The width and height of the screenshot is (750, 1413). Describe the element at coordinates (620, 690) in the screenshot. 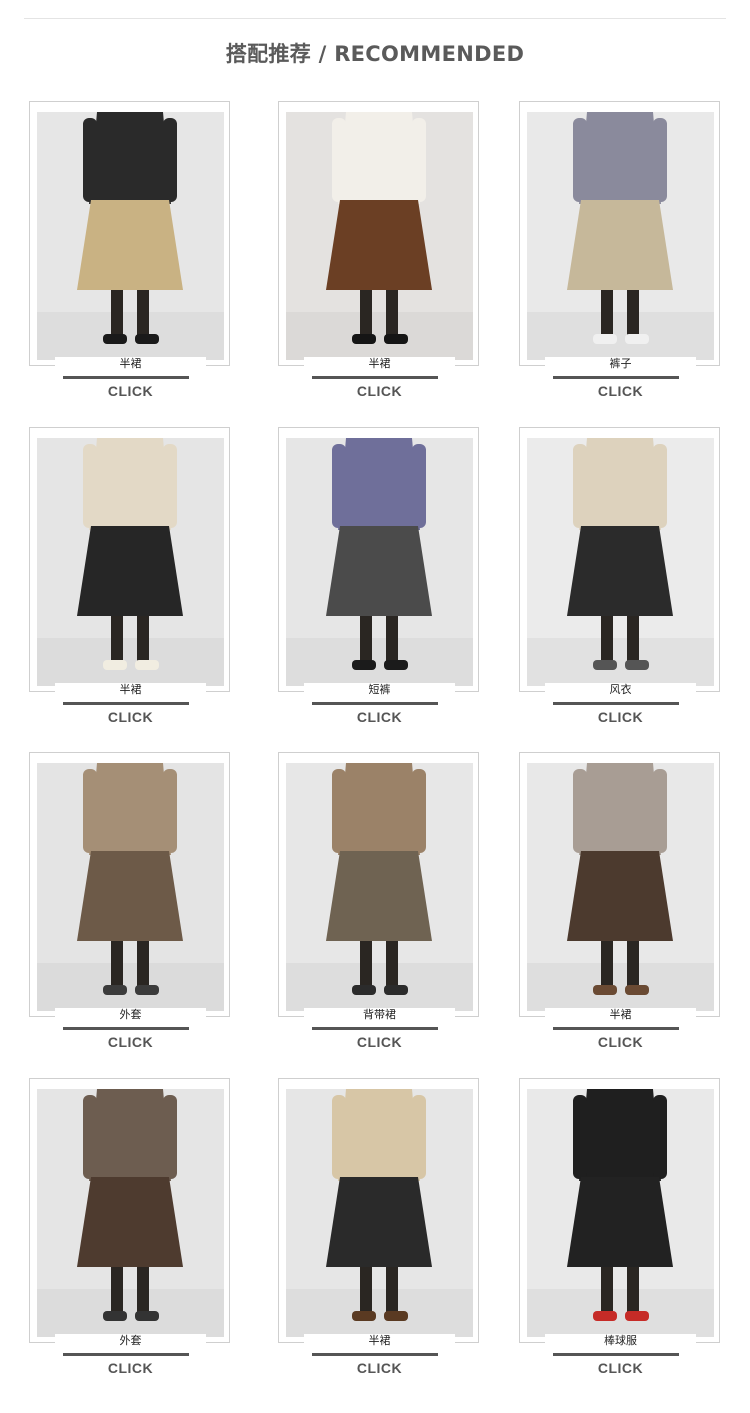

I see `product-category-label: 风衣` at that location.